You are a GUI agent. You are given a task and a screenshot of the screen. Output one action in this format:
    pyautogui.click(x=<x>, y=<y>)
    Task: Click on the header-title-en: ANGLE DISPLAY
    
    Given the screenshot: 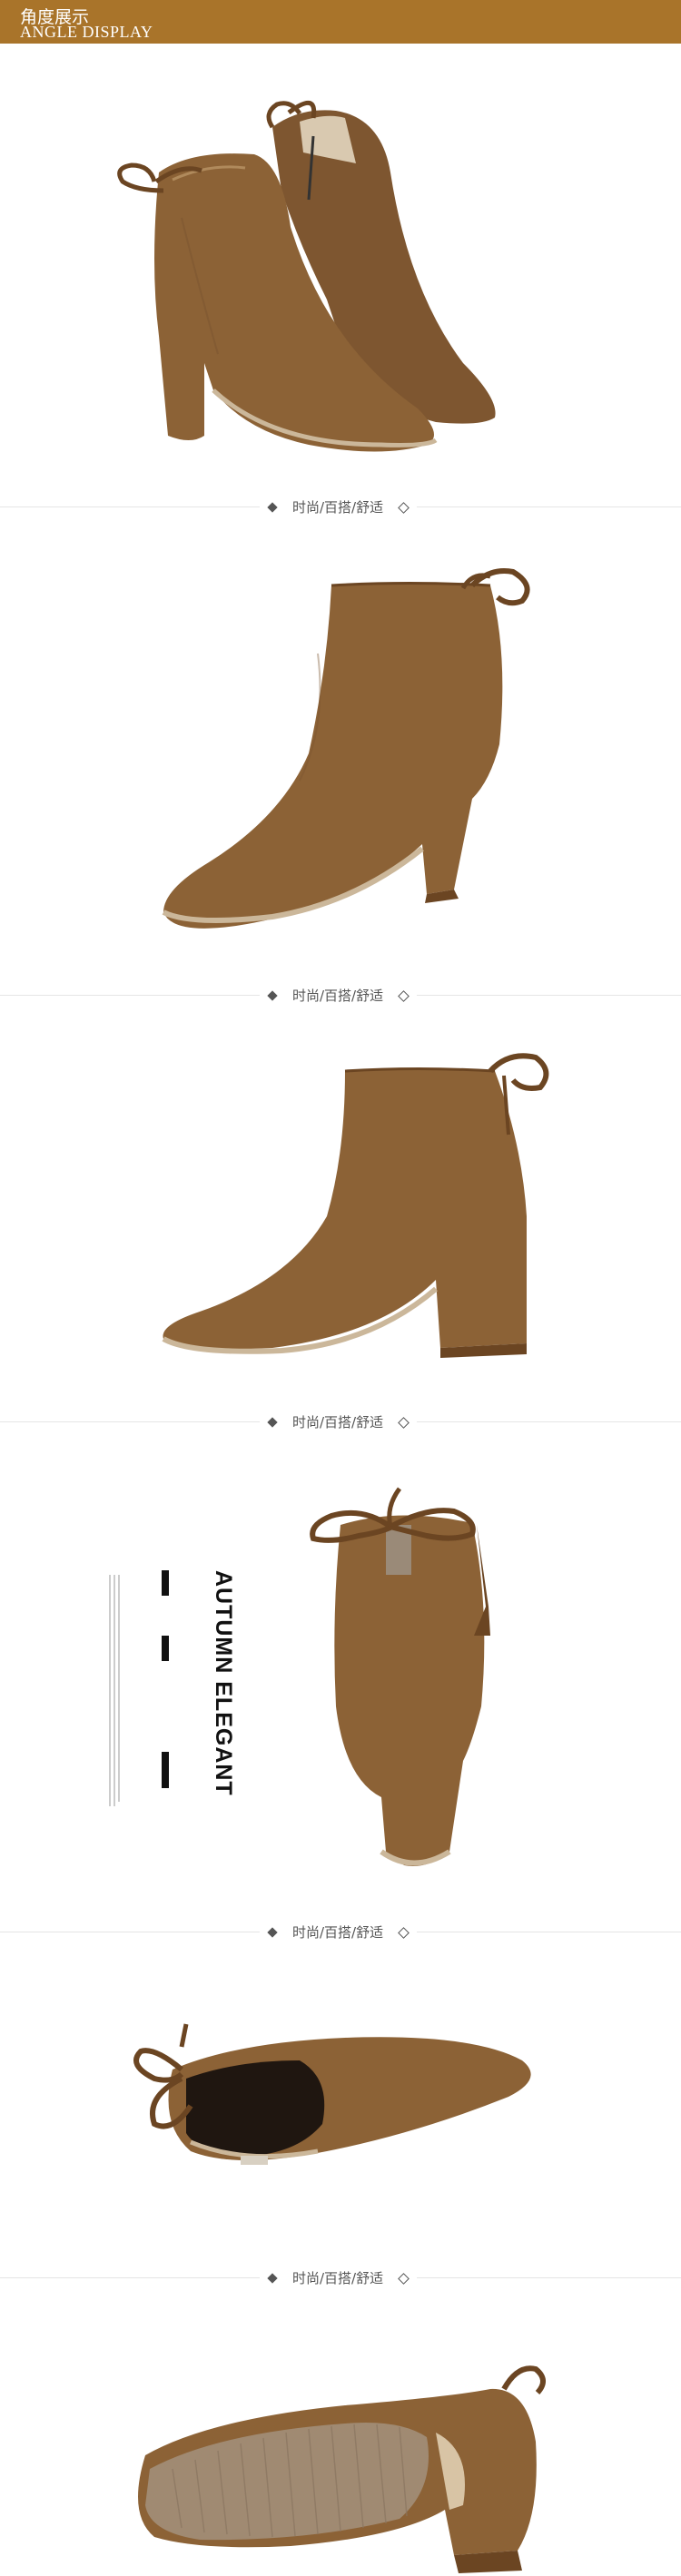 What is the action you would take?
    pyautogui.click(x=86, y=32)
    